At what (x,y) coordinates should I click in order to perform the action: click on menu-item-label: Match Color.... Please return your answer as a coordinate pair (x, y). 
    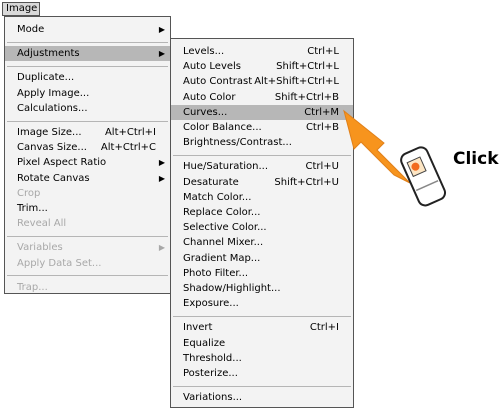
    Looking at the image, I should click on (217, 197).